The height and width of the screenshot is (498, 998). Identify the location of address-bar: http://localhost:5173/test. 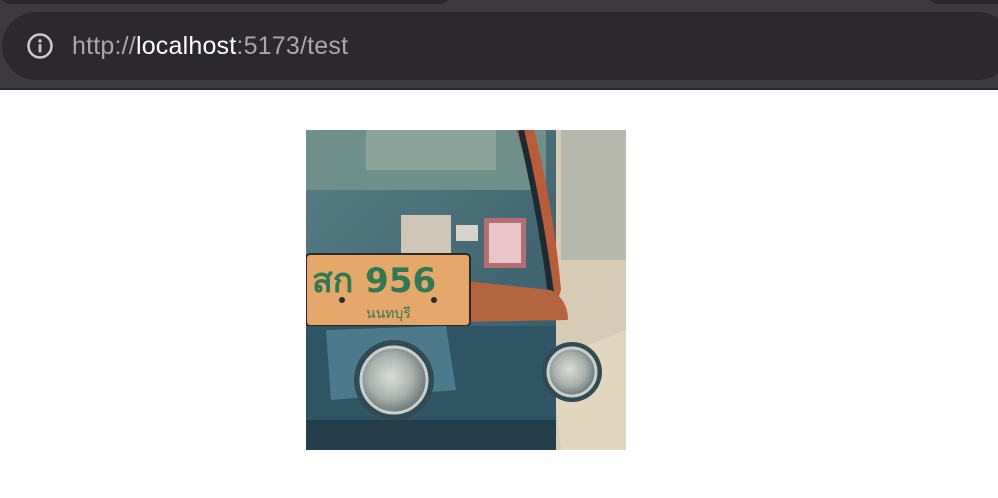
(500, 46).